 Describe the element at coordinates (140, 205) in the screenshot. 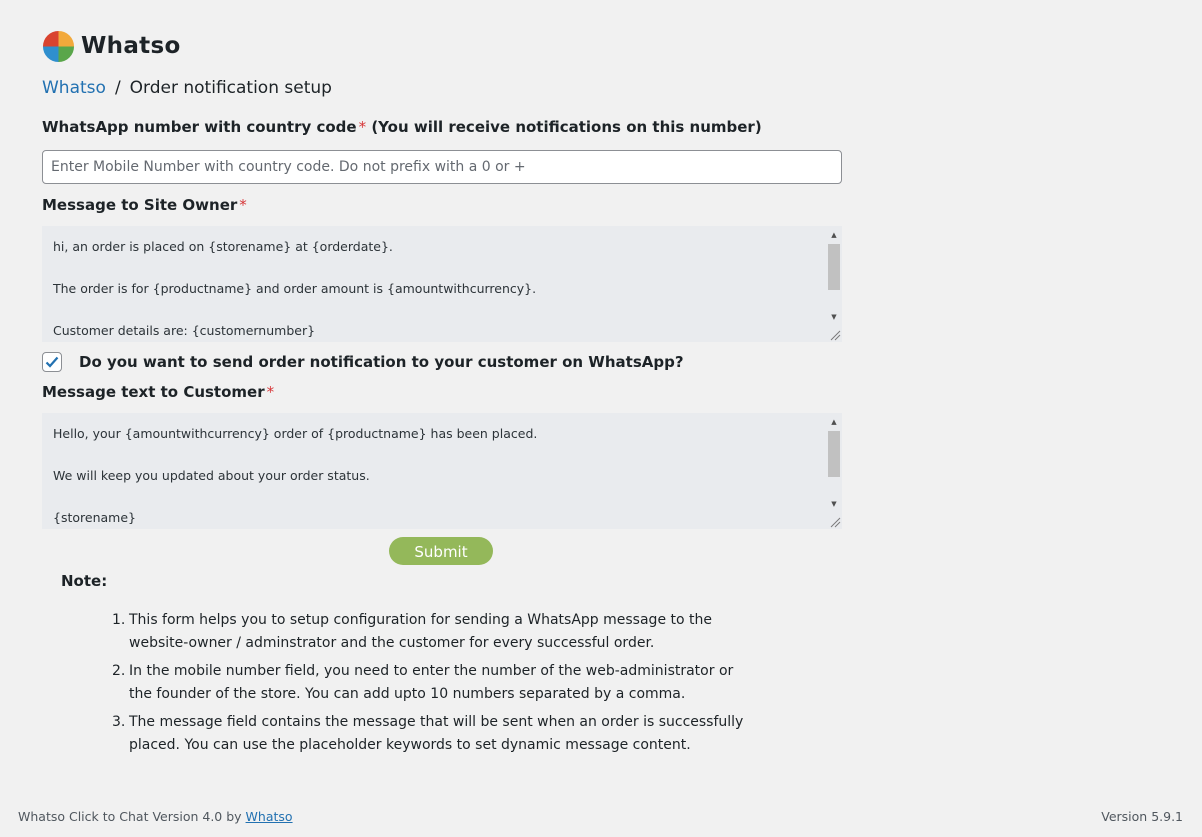

I see `owner-message-label-text: Message to Site Owner` at that location.